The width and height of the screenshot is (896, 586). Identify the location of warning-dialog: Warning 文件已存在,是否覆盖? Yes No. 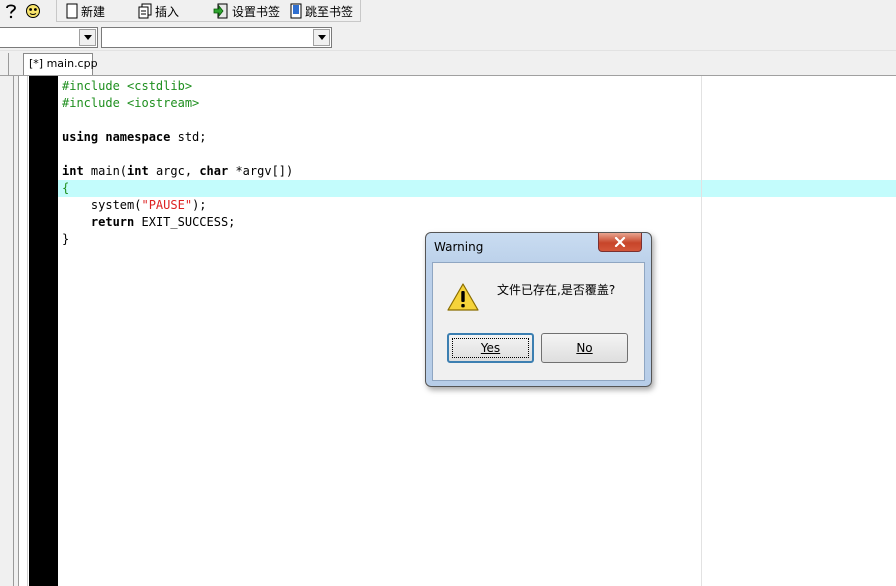
(538, 309).